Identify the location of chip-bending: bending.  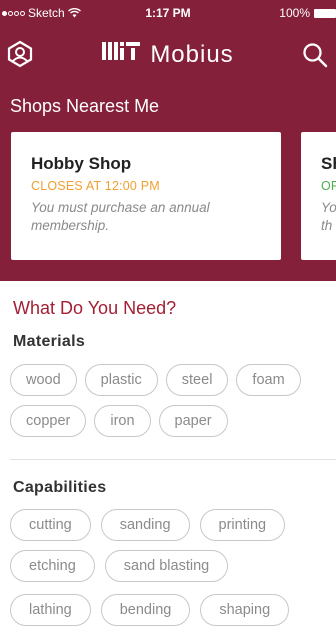
(145, 610).